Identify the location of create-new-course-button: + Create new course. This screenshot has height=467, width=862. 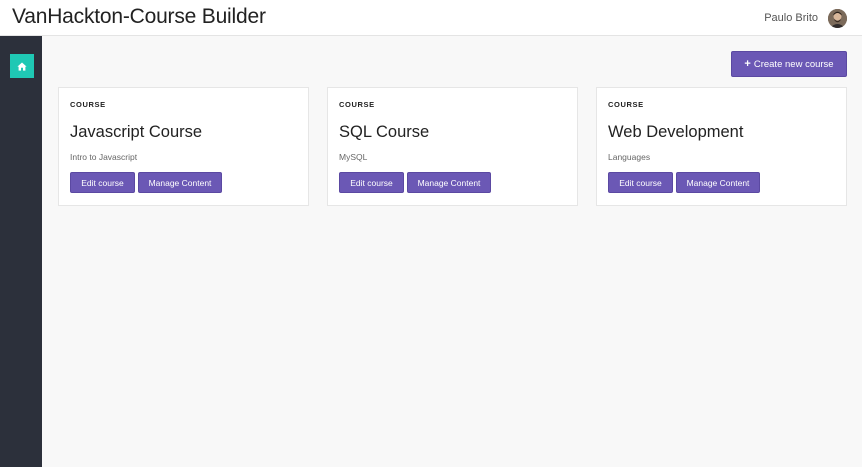
(789, 64).